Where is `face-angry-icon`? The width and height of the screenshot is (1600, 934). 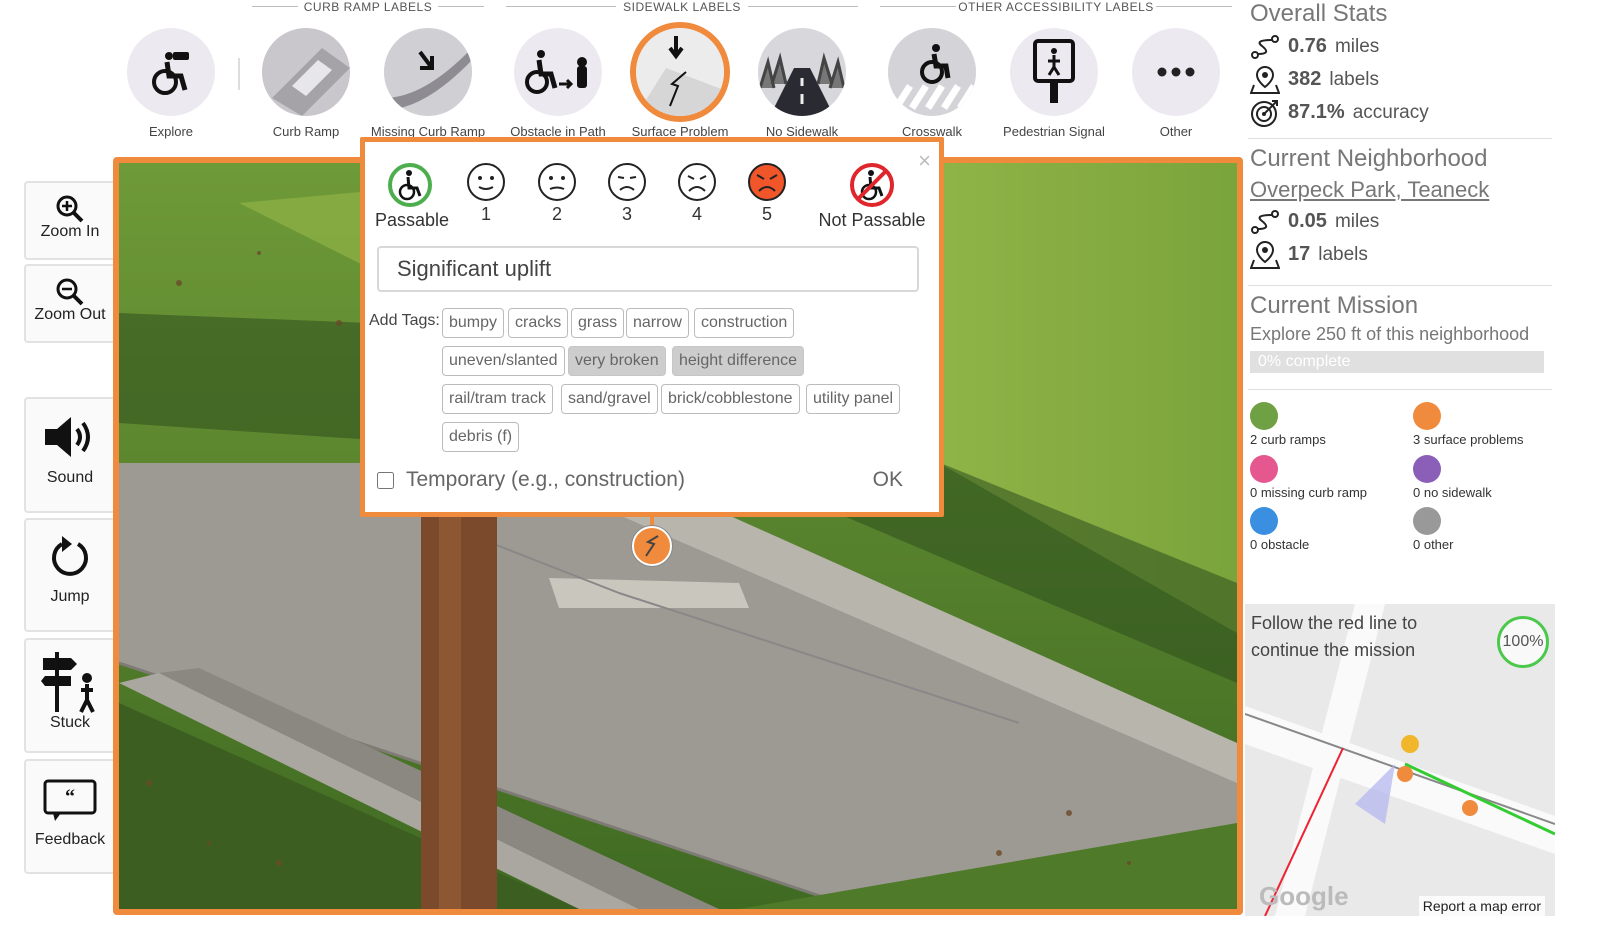 face-angry-icon is located at coordinates (767, 182).